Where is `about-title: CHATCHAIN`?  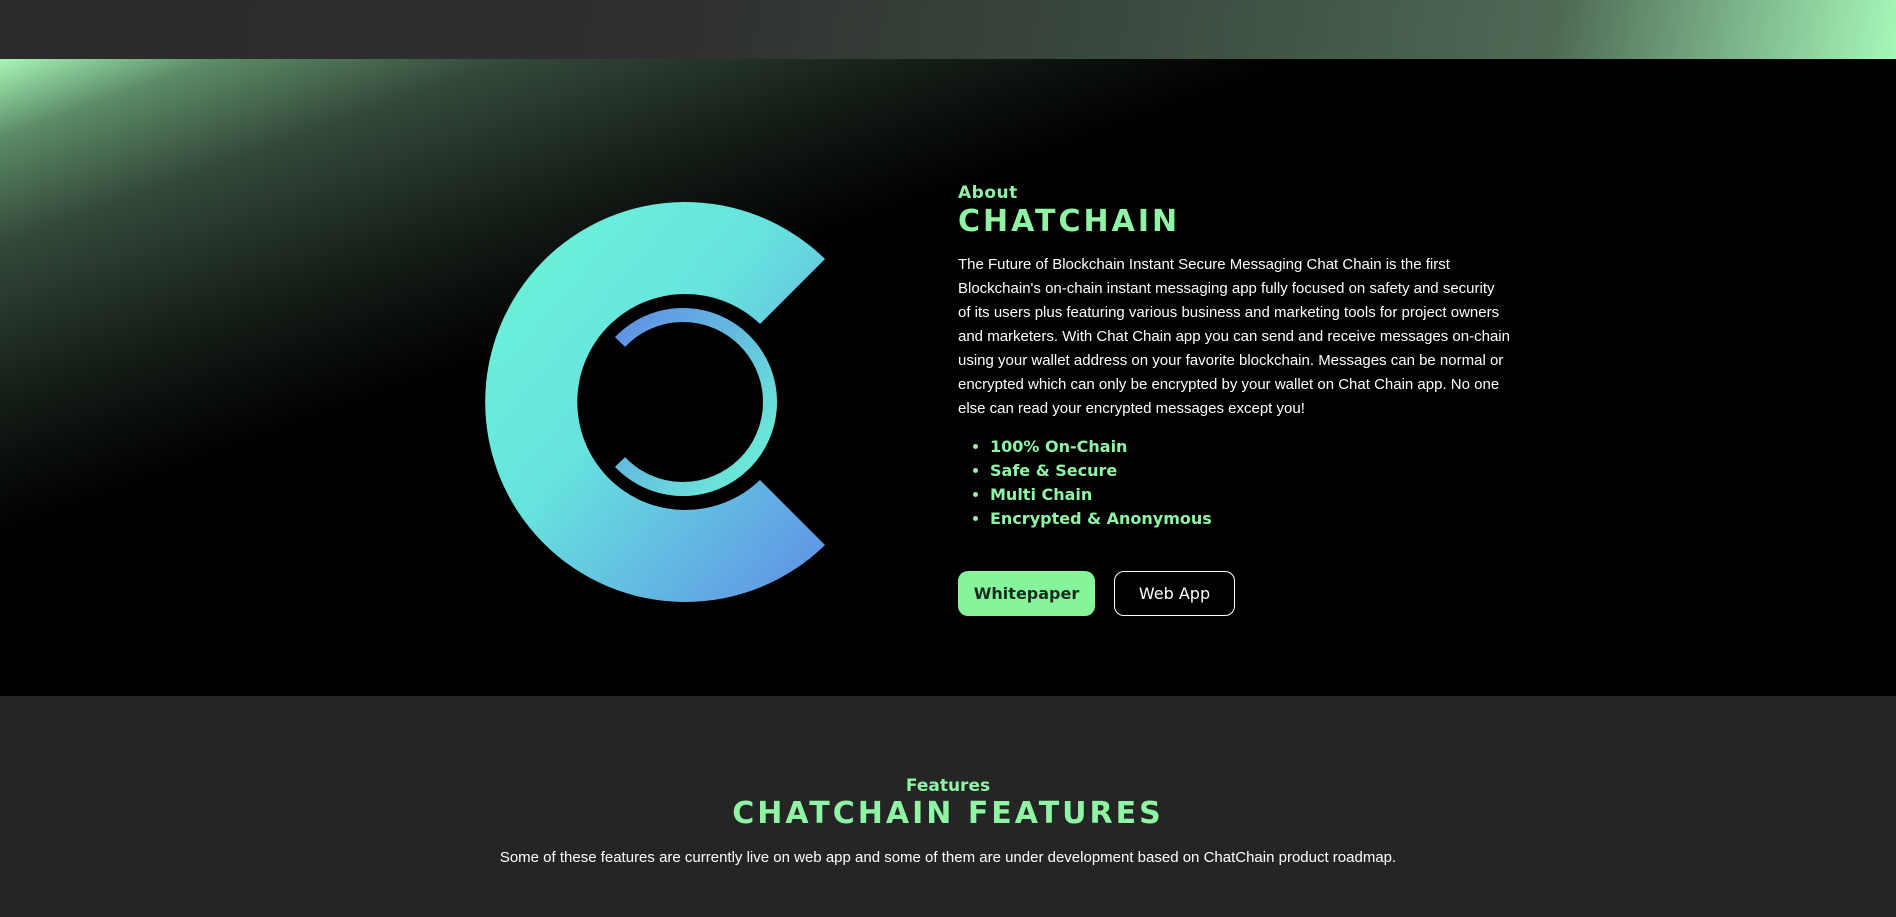
about-title: CHATCHAIN is located at coordinates (1069, 221).